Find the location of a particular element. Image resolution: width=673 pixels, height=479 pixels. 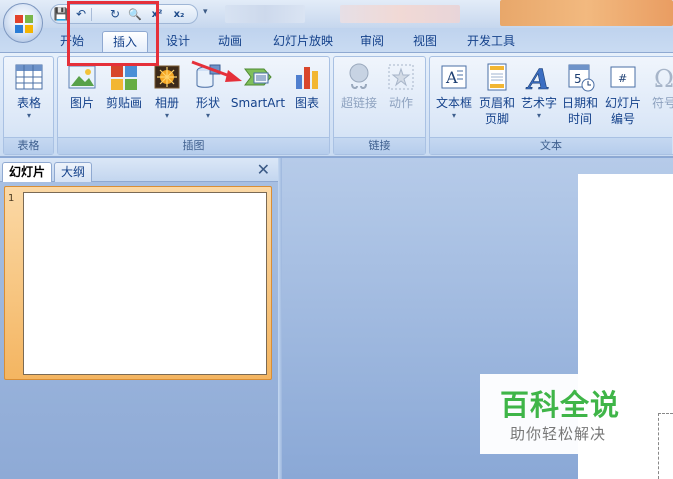

office-logo-icon is located at coordinates (24, 24).